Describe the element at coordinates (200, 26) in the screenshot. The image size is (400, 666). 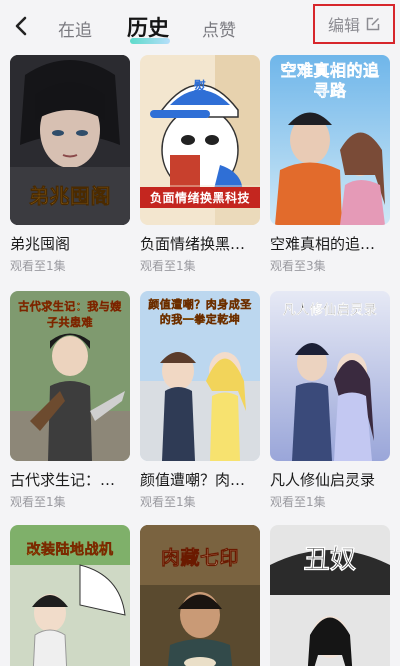
I see `top-bar: 在追 历史 点赞 编辑` at that location.